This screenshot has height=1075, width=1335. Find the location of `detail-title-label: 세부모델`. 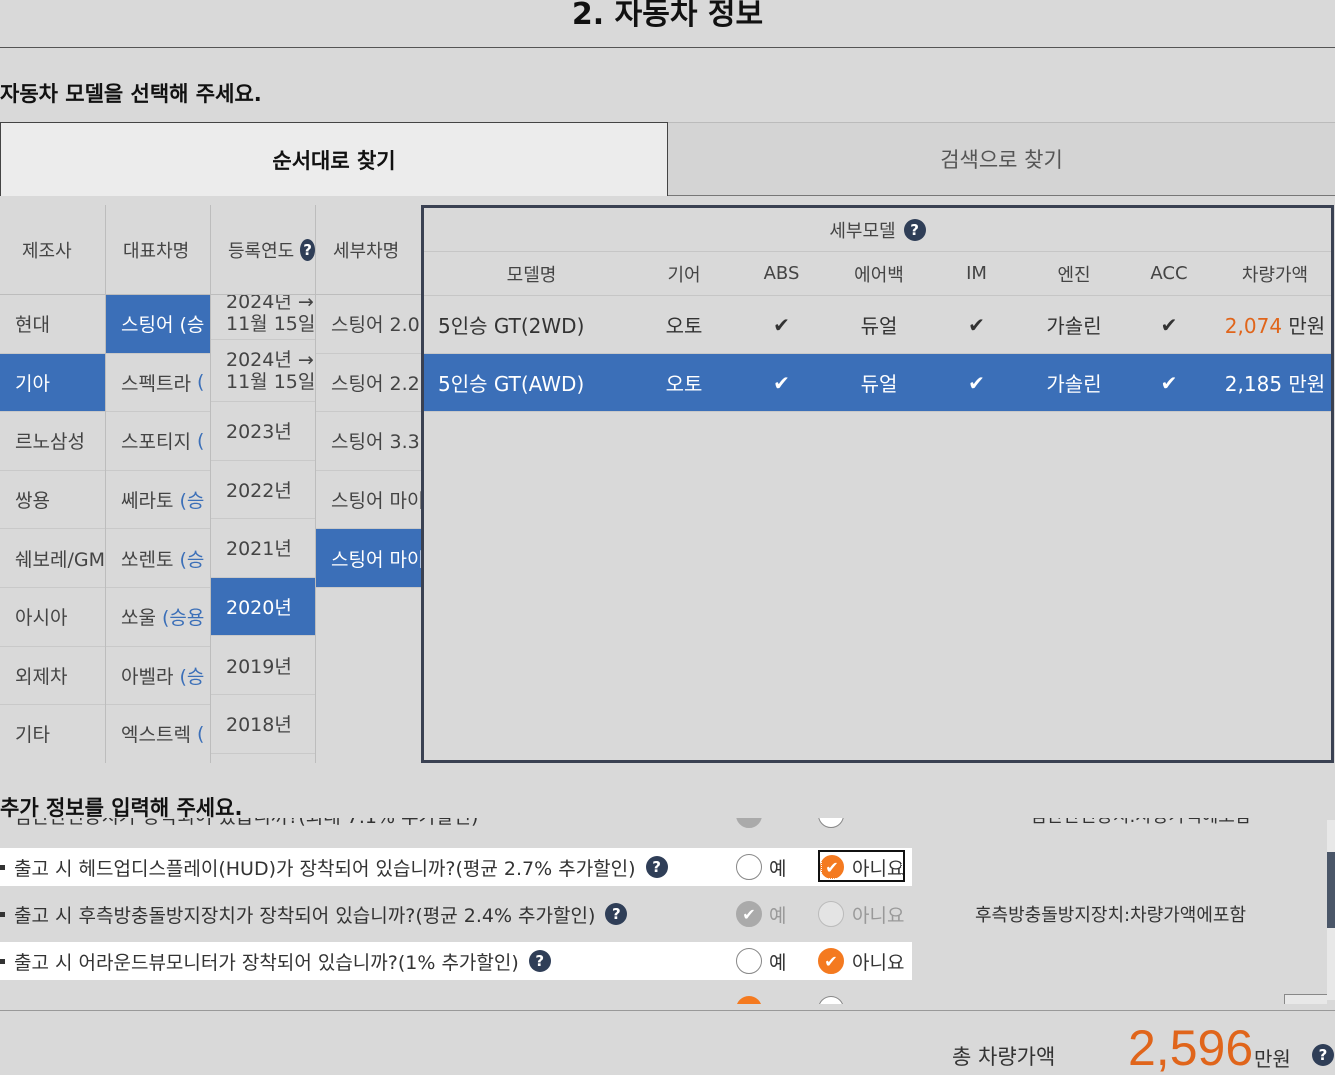

detail-title-label: 세부모델 is located at coordinates (862, 231).